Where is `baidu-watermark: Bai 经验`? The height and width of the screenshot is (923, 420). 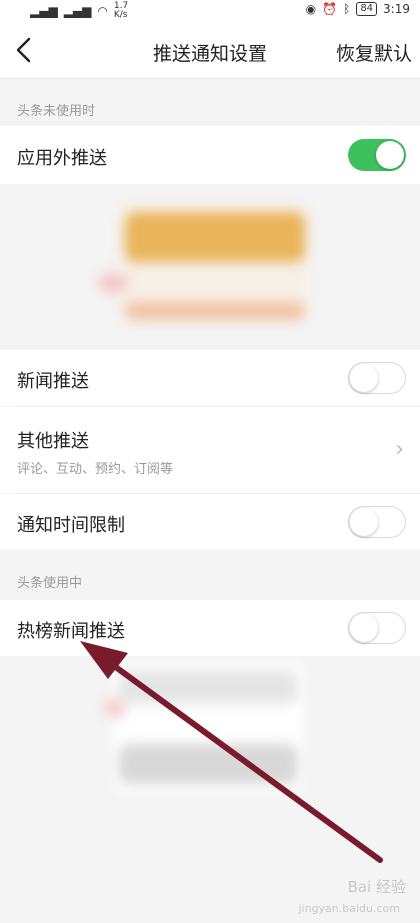 baidu-watermark: Bai 经验 is located at coordinates (376, 887).